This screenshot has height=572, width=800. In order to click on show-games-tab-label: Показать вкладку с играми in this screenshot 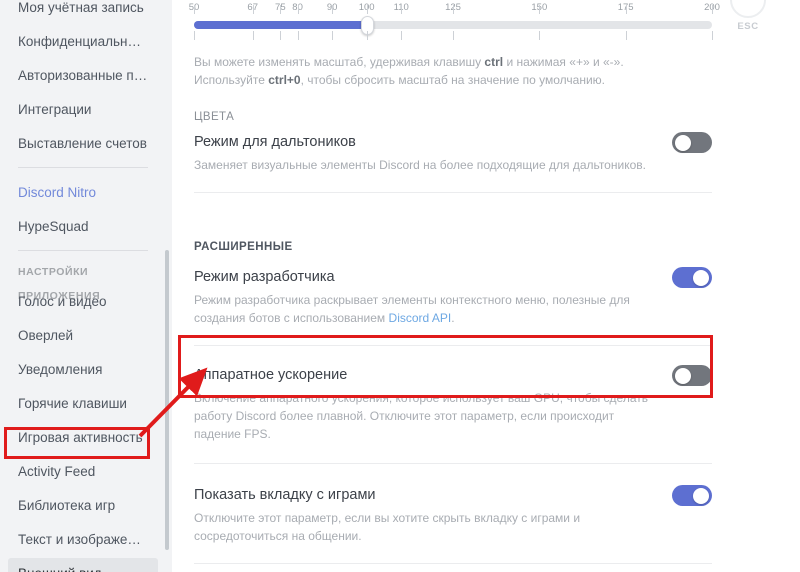, I will do `click(285, 495)`.